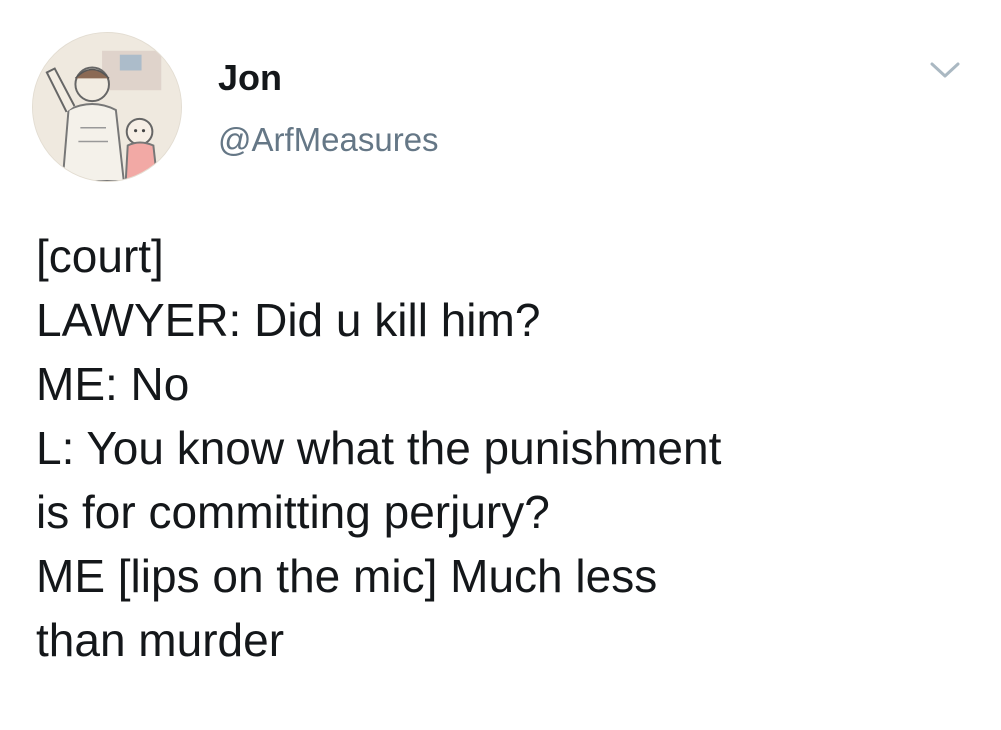 This screenshot has width=1001, height=730. What do you see at coordinates (379, 448) in the screenshot?
I see `tweet-line: L: You know what the punishment` at bounding box center [379, 448].